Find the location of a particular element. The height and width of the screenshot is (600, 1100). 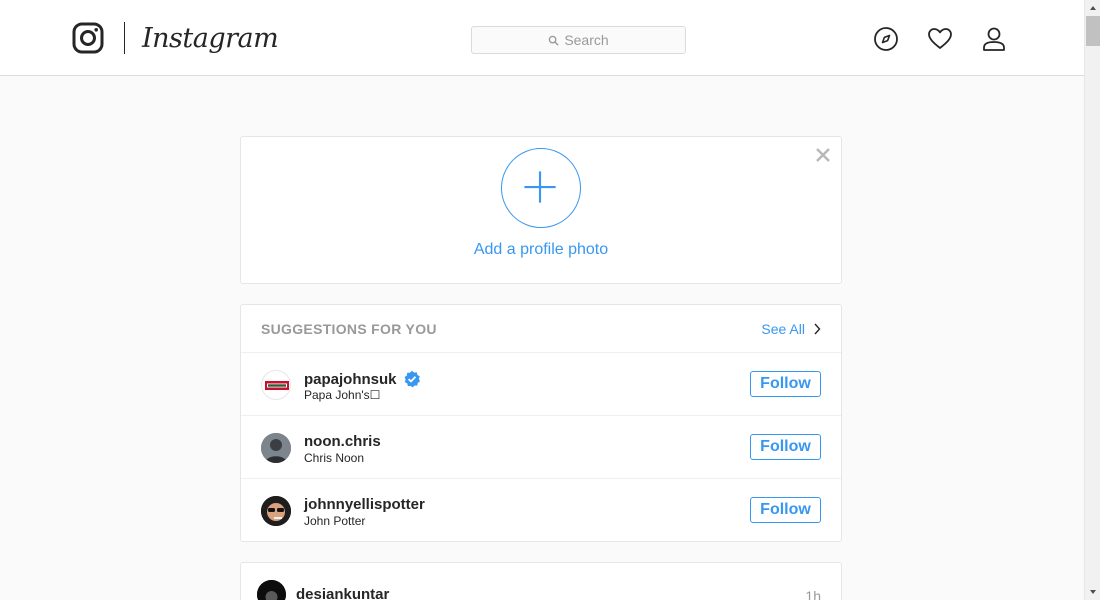

search-icon is located at coordinates (554, 40).